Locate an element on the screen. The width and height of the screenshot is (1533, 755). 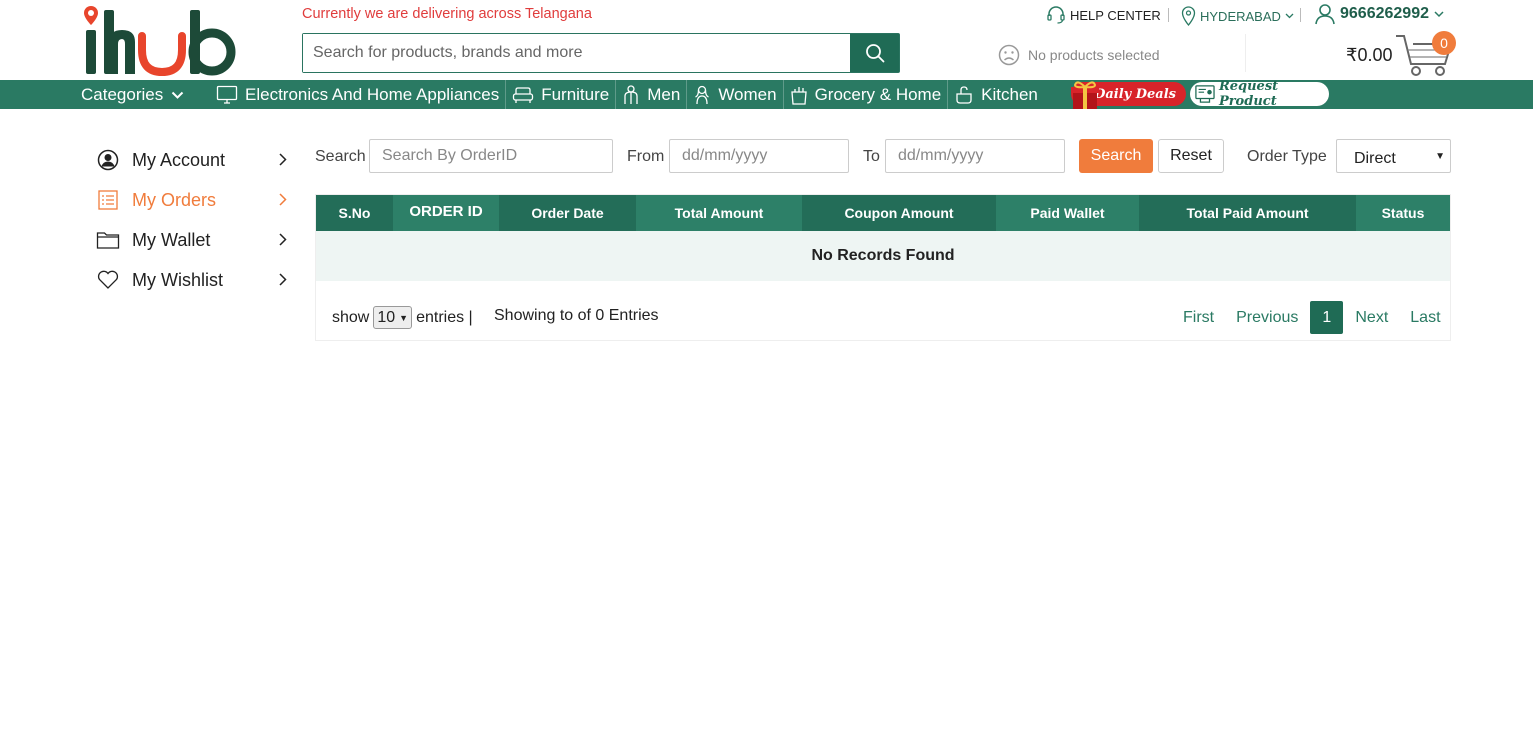
filter-reset-button: Reset is located at coordinates (1191, 156).